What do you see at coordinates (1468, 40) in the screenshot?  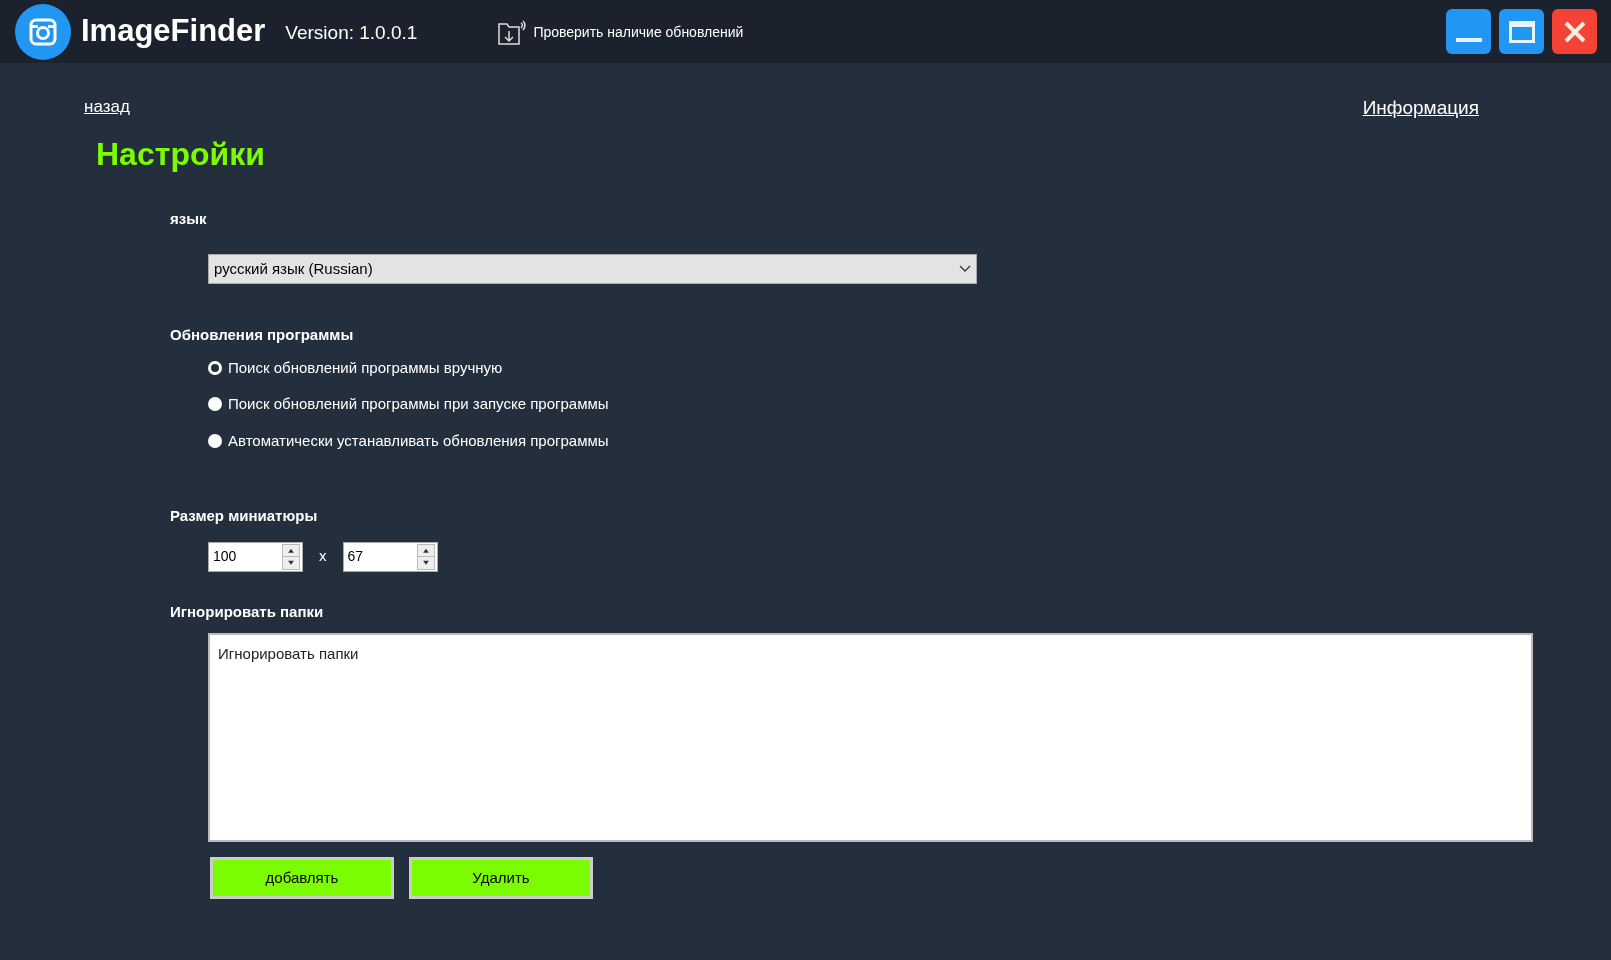 I see `minimize-icon` at bounding box center [1468, 40].